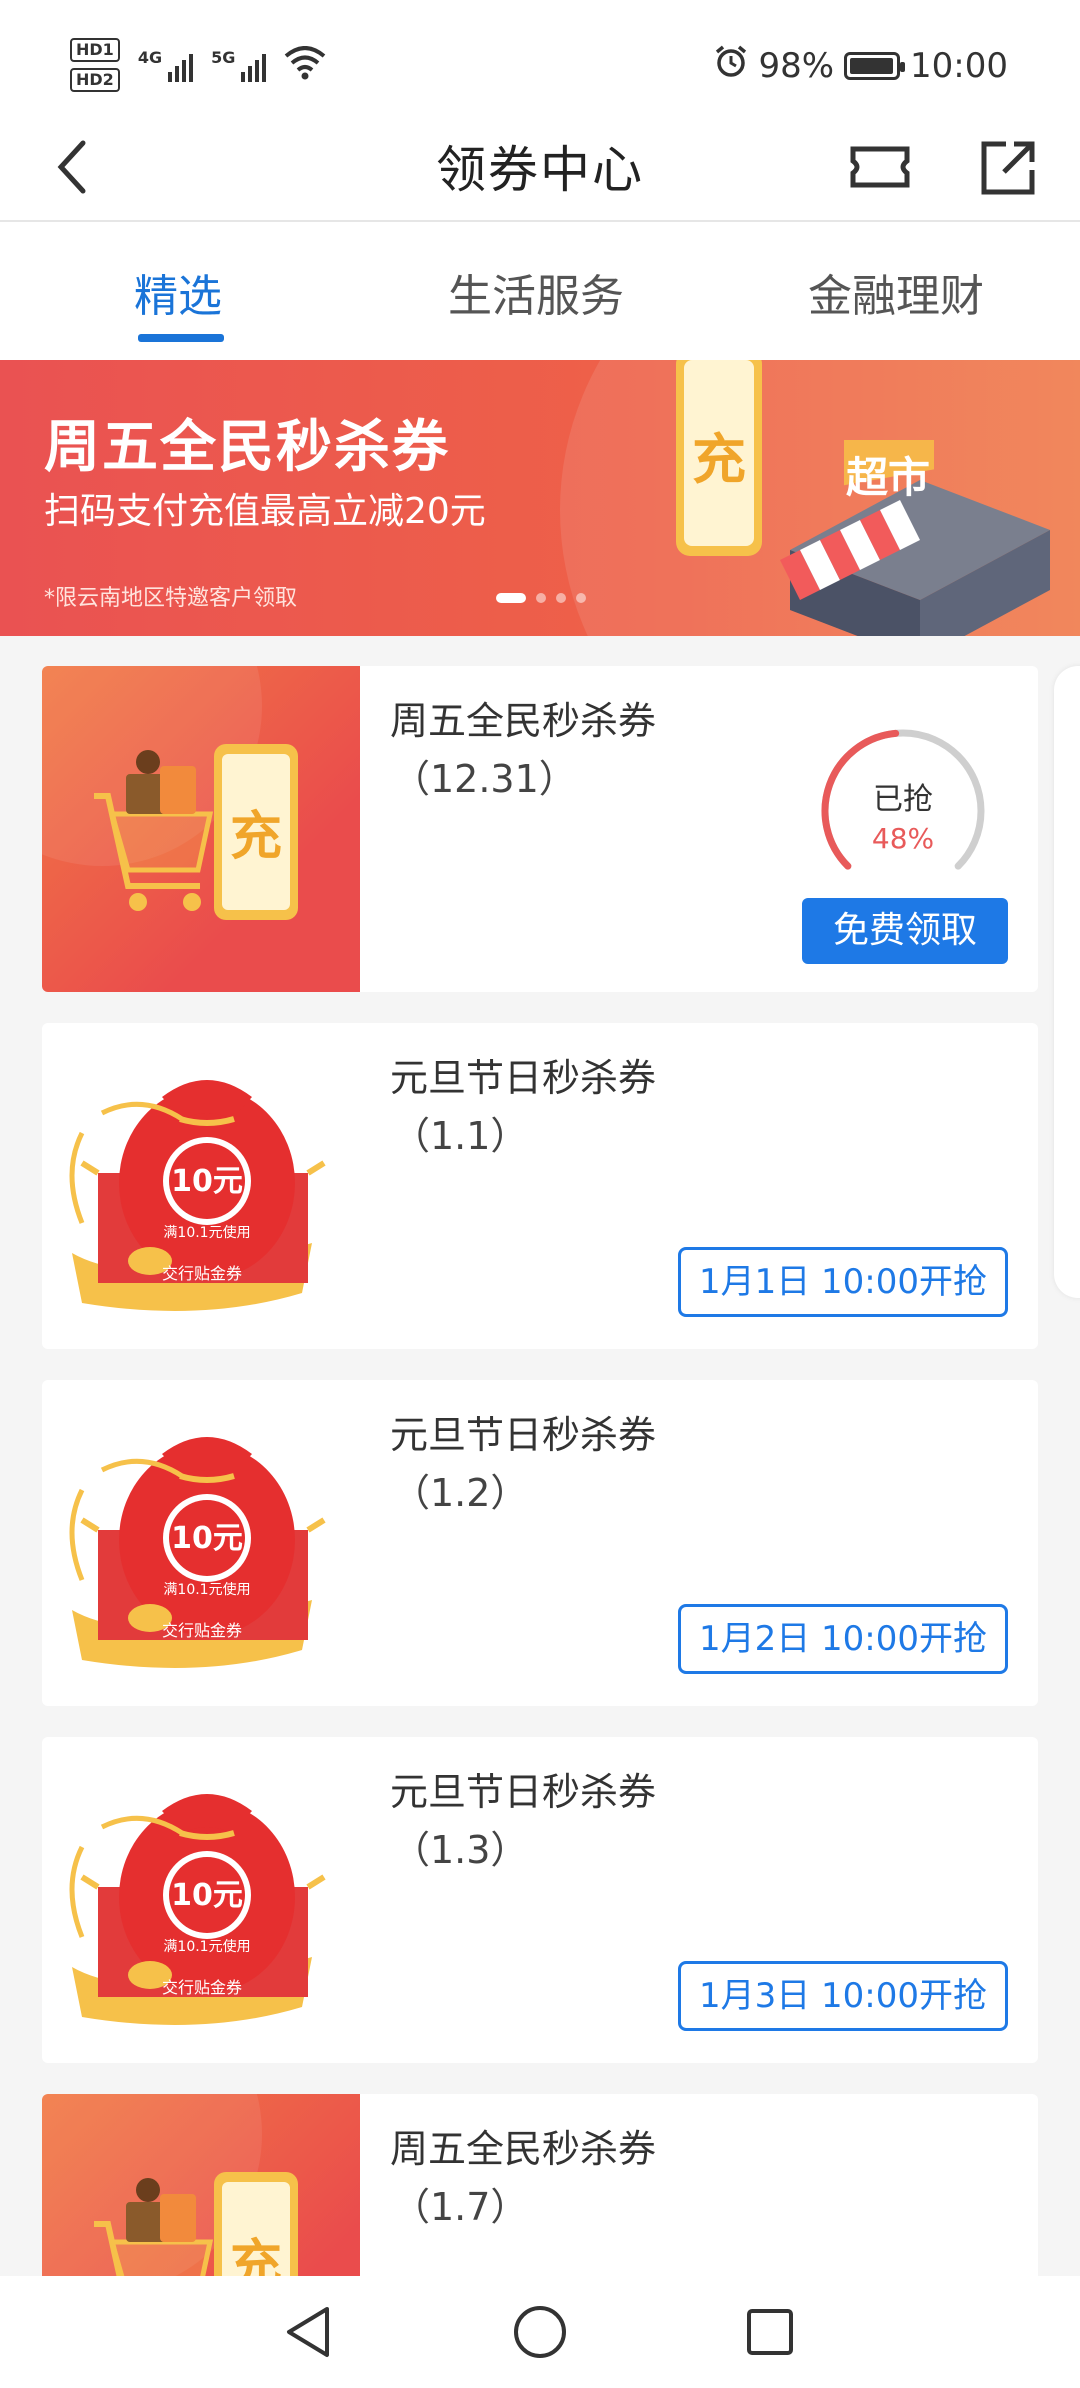  I want to click on coupon-date: （1.2）, so click(460, 1493).